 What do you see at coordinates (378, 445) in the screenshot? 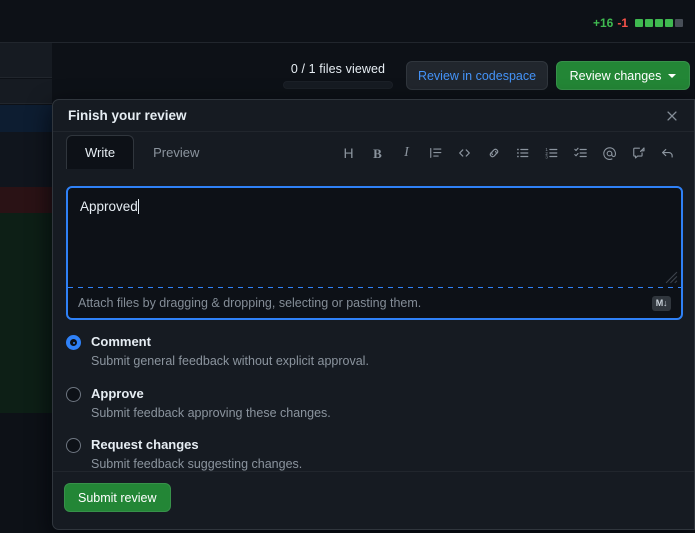
I see `option-request-changes-label: Request changes` at bounding box center [378, 445].